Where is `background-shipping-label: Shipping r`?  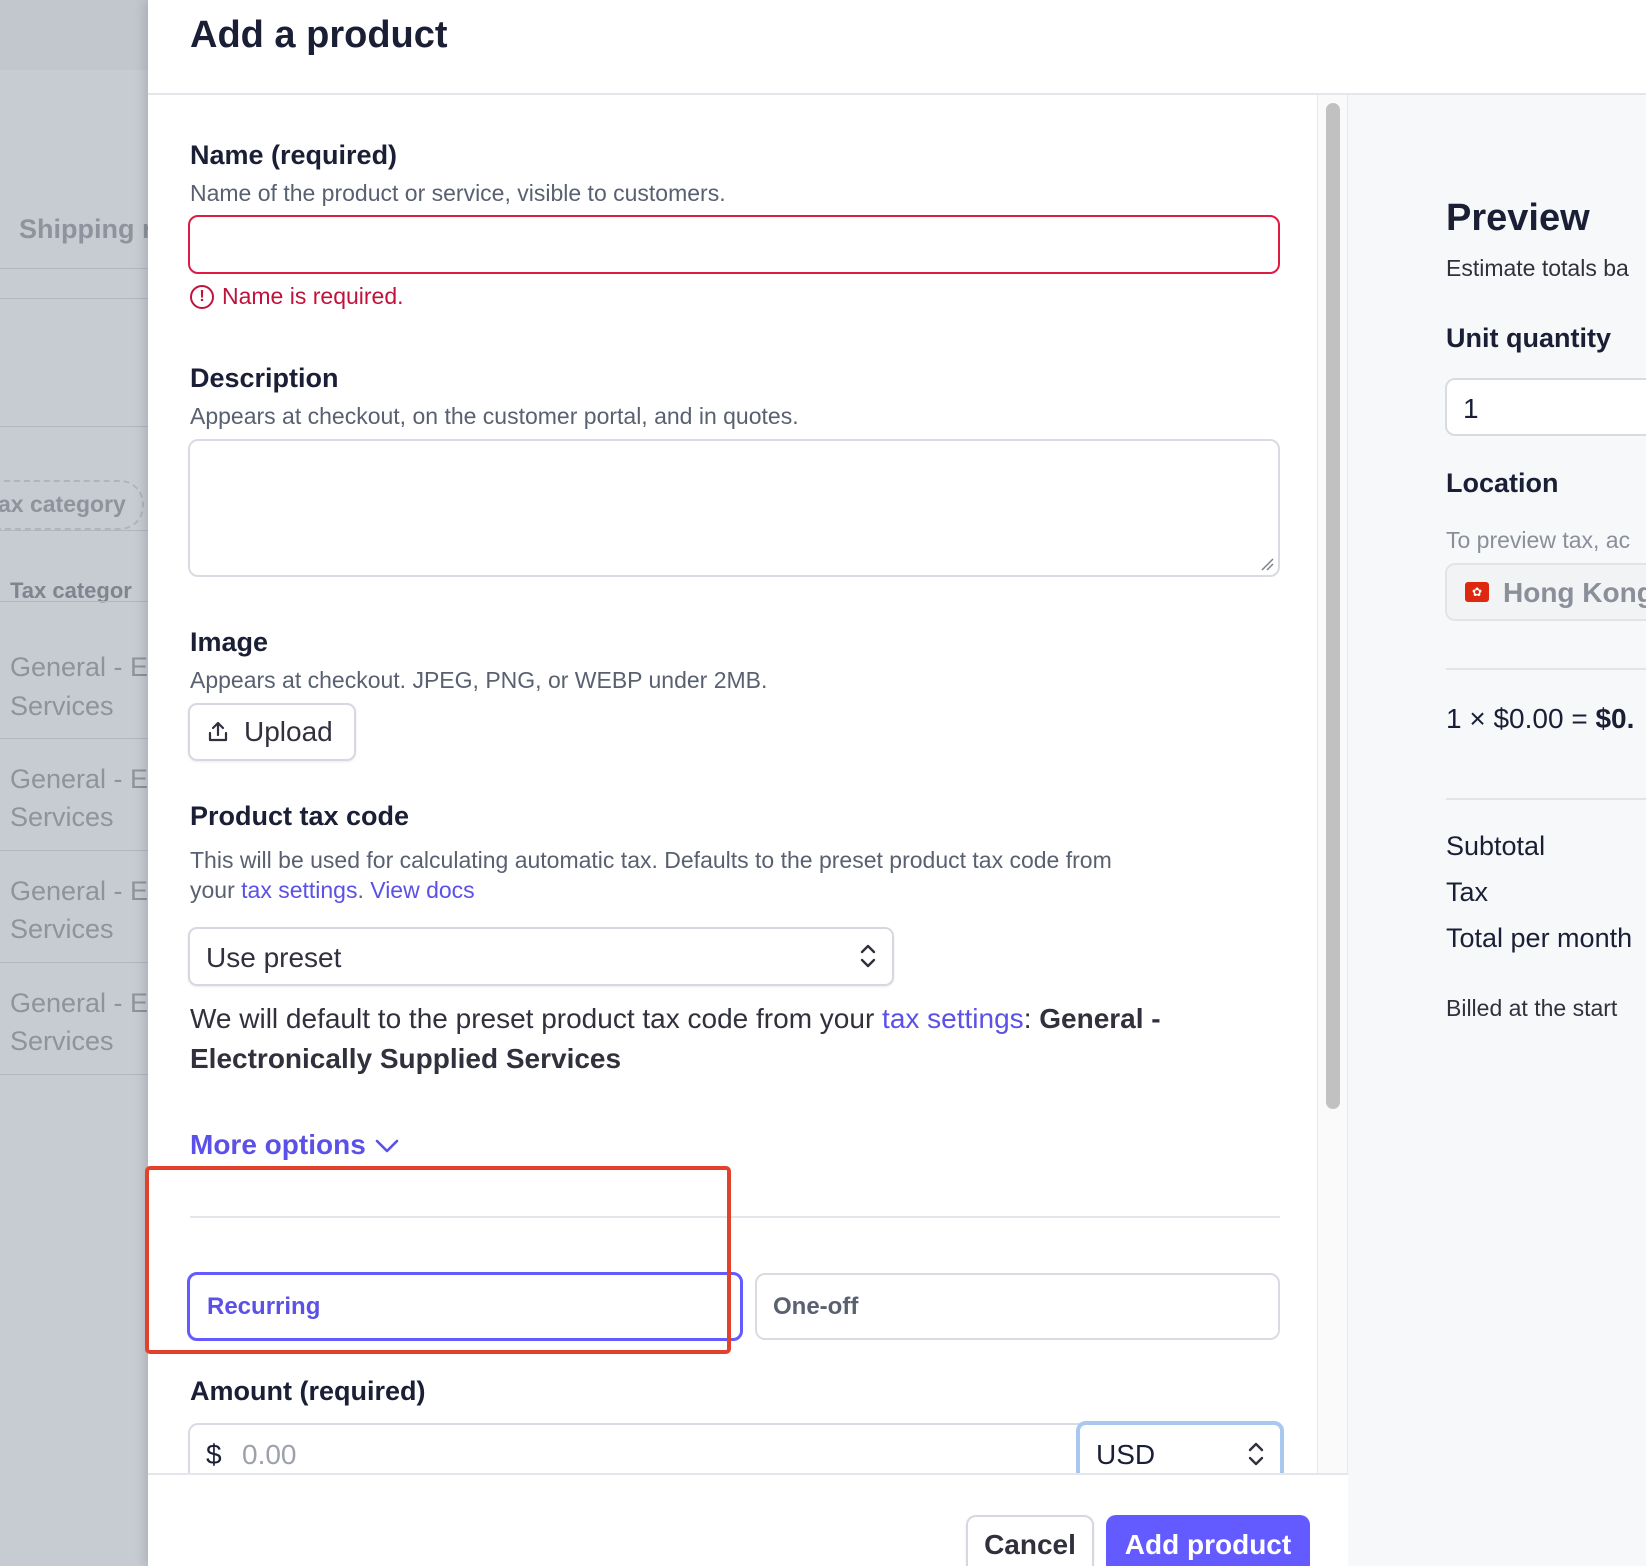 background-shipping-label: Shipping r is located at coordinates (83, 229).